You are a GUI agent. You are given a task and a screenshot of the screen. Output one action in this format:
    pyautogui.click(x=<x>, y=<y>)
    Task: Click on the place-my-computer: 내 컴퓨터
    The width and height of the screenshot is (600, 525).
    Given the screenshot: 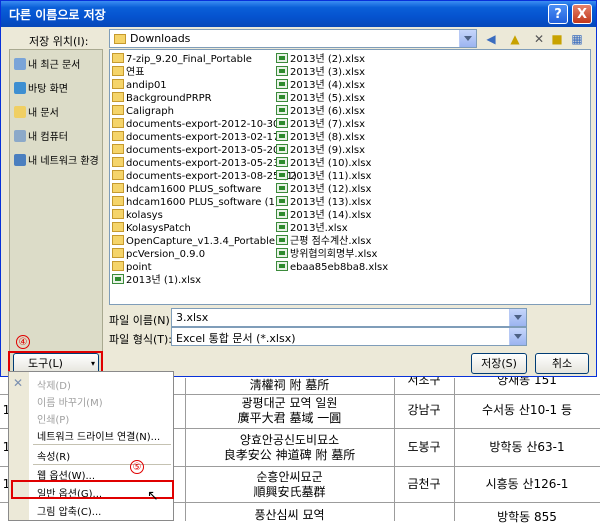 What is the action you would take?
    pyautogui.click(x=41, y=135)
    